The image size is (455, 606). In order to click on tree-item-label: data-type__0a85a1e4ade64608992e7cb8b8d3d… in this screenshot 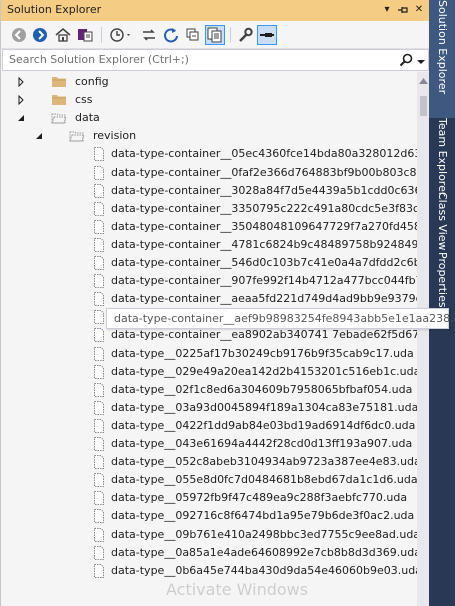, I will do `click(264, 552)`.